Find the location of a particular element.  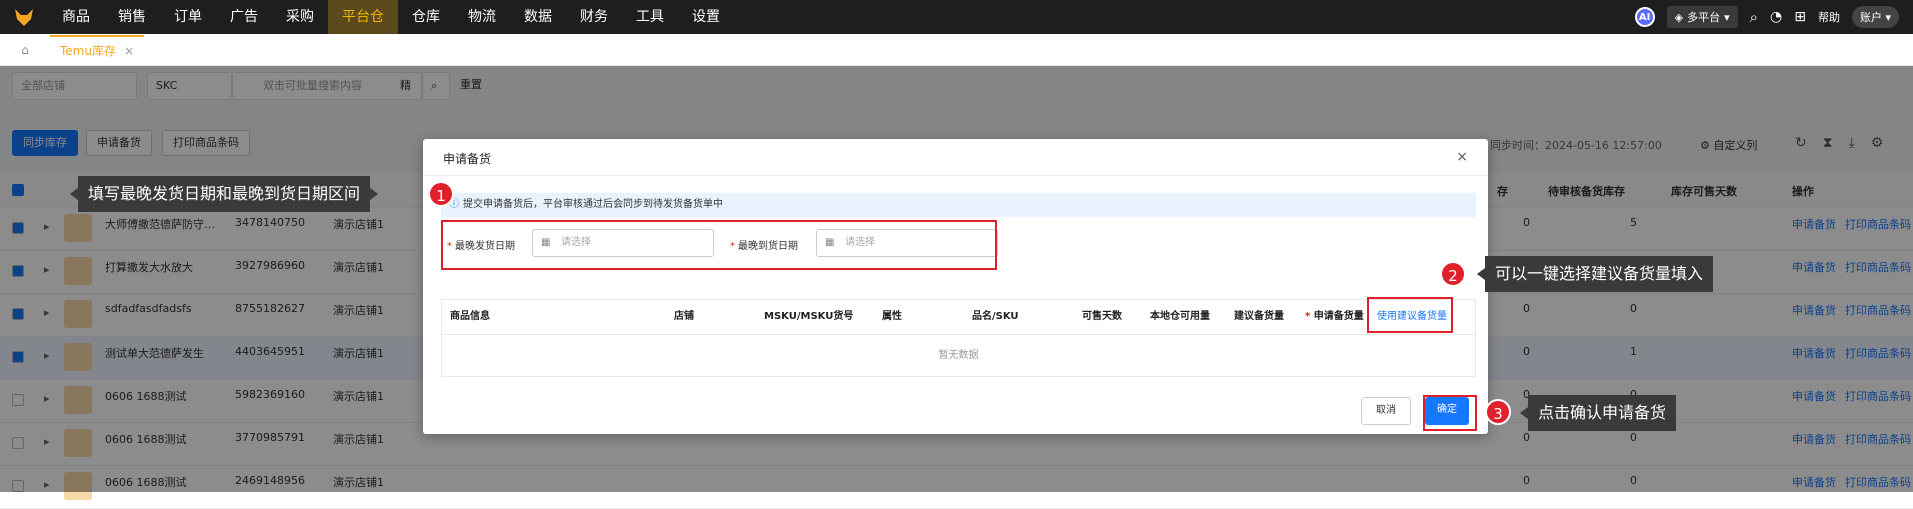

col-apply-qty-label: 申请备货量 is located at coordinates (1338, 316).